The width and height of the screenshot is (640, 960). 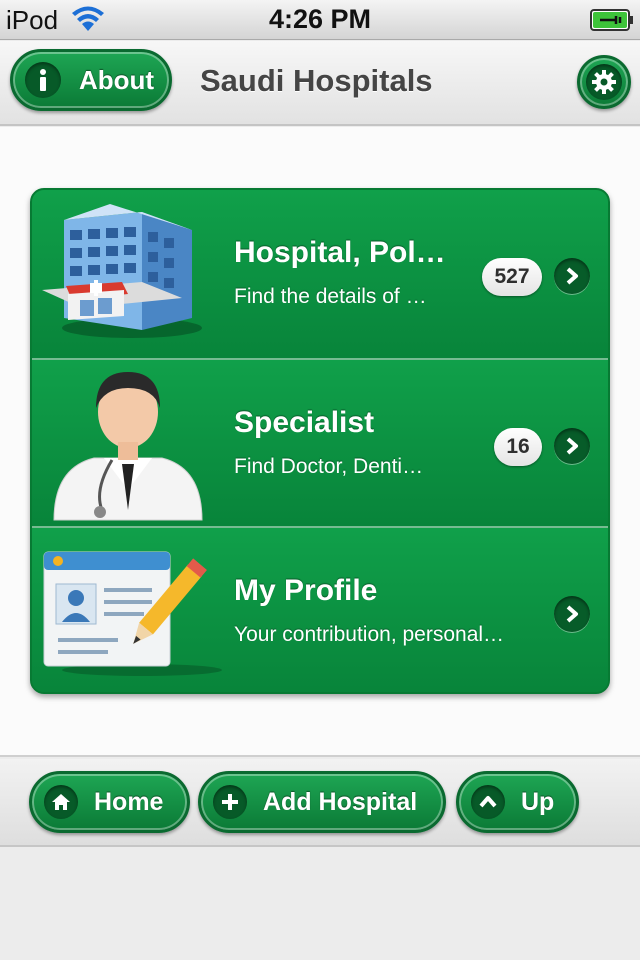 What do you see at coordinates (340, 801) in the screenshot?
I see `add-hospital-label: Add Hospital` at bounding box center [340, 801].